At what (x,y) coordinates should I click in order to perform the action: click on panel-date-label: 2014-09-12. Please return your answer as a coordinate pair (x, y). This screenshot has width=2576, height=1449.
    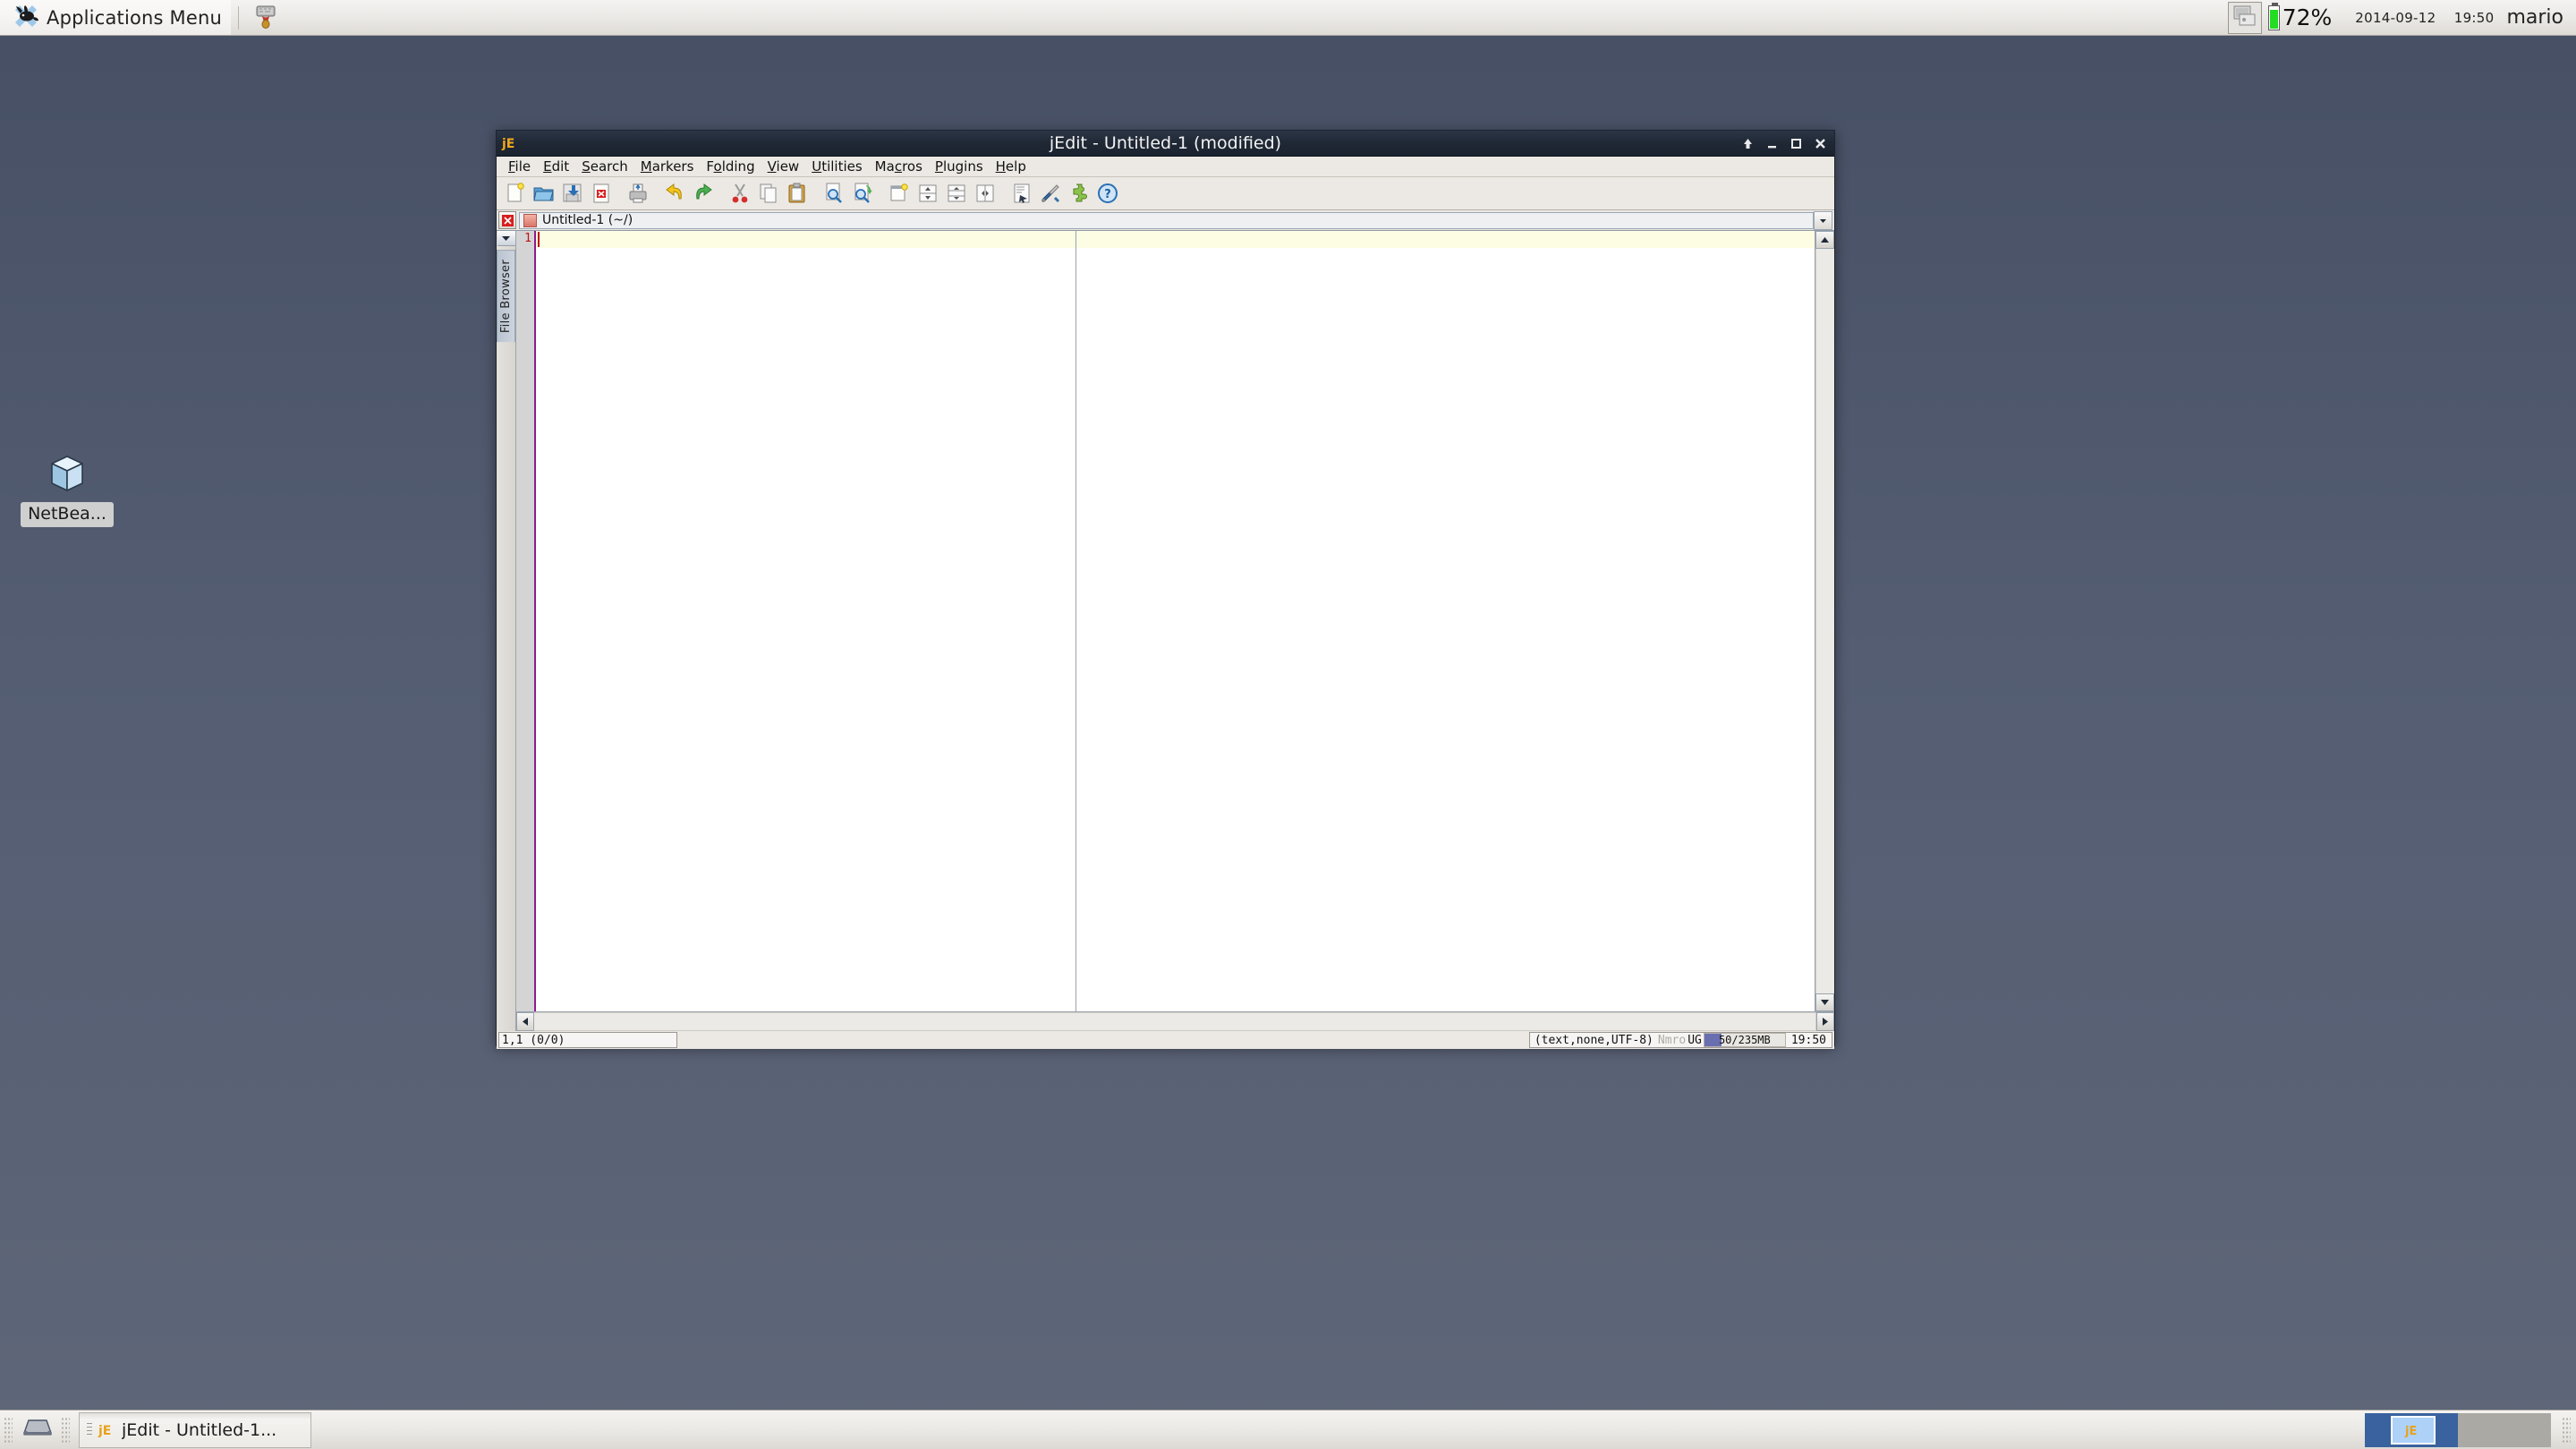
    Looking at the image, I should click on (2395, 17).